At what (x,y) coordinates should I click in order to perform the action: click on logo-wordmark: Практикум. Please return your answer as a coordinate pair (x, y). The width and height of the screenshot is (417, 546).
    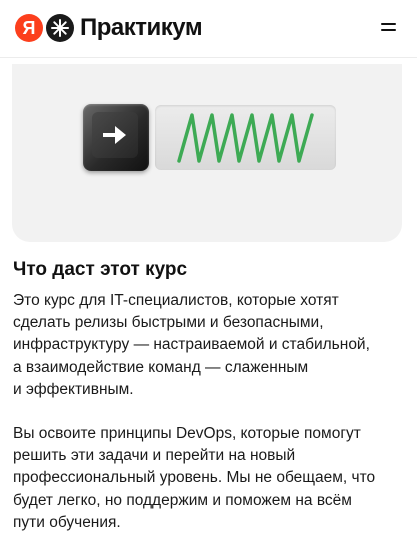
    Looking at the image, I should click on (141, 27).